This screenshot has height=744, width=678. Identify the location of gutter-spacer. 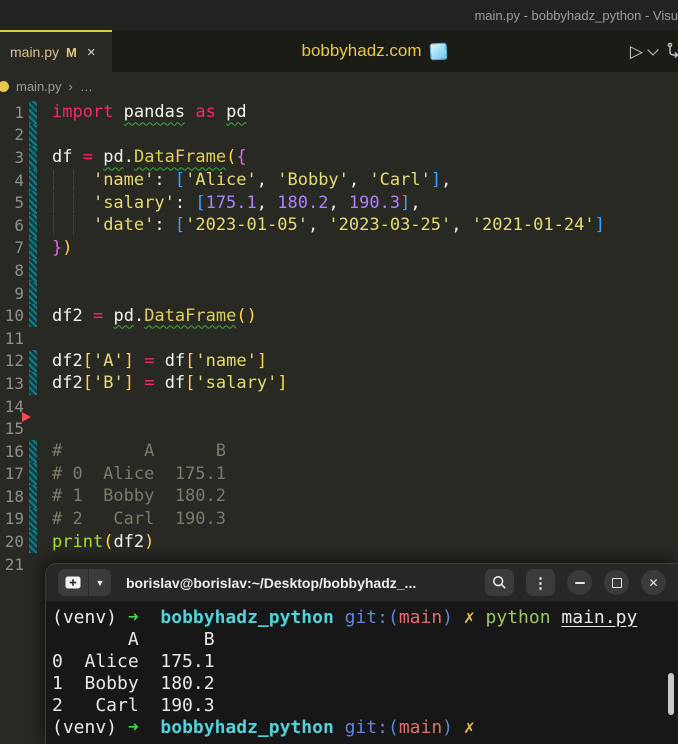
(33, 338).